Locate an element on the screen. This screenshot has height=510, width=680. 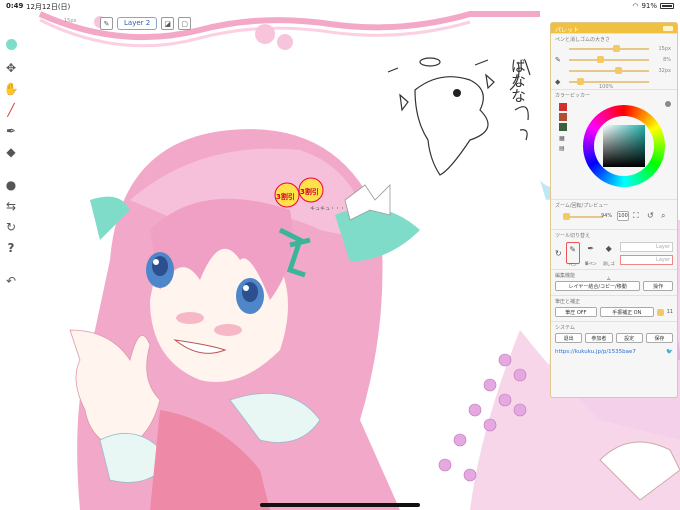
swatch-green is located at coordinates (563, 127).